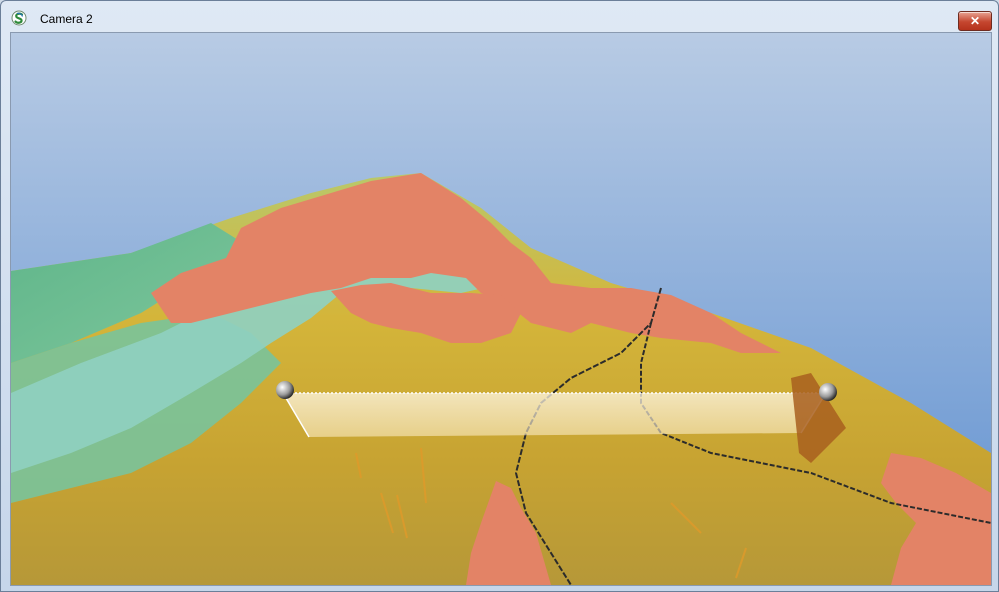 Image resolution: width=999 pixels, height=592 pixels. Describe the element at coordinates (285, 390) in the screenshot. I see `control-point-left` at that location.